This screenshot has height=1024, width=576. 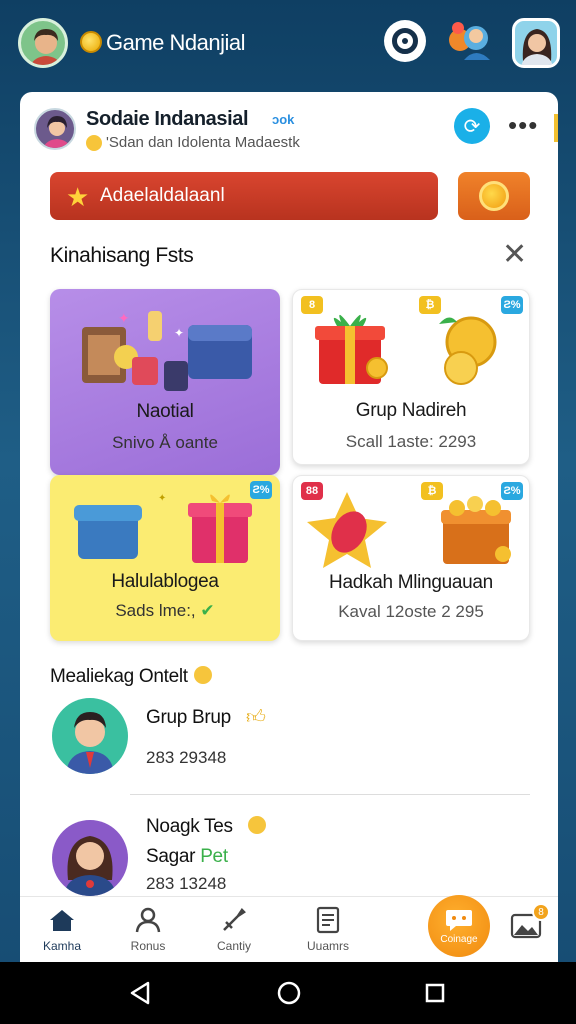 What do you see at coordinates (187, 856) in the screenshot?
I see `member-role: Sagar Pet` at bounding box center [187, 856].